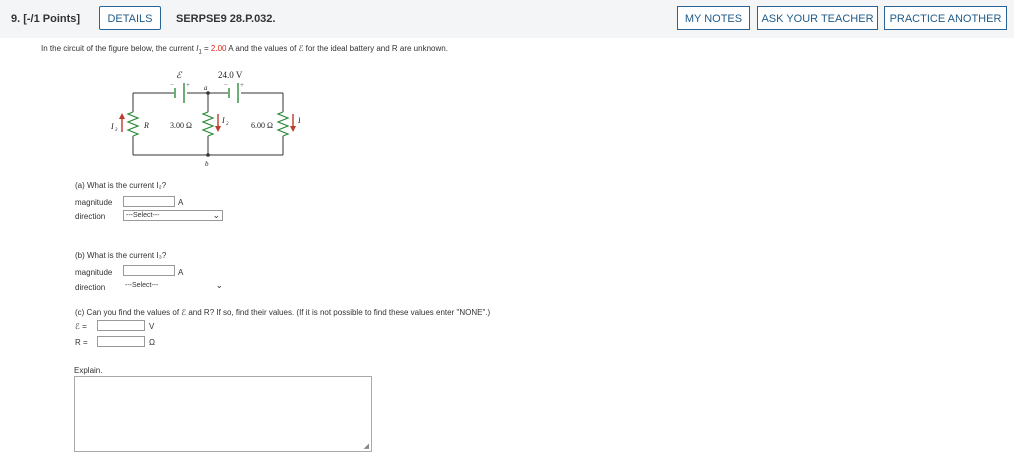 This screenshot has height=459, width=1024. Describe the element at coordinates (181, 125) in the screenshot. I see `res1-label: 3.00 Ω` at that location.